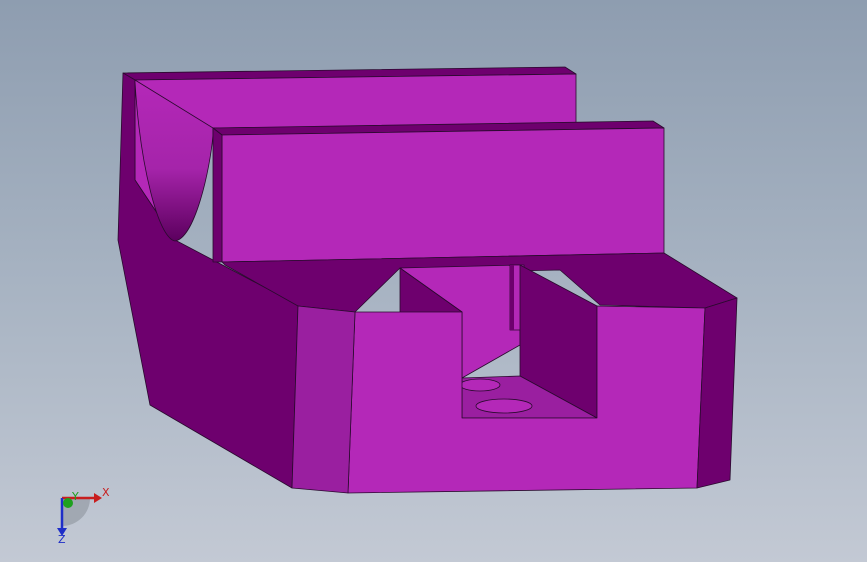  I want to click on y-axis-label: Y, so click(75, 496).